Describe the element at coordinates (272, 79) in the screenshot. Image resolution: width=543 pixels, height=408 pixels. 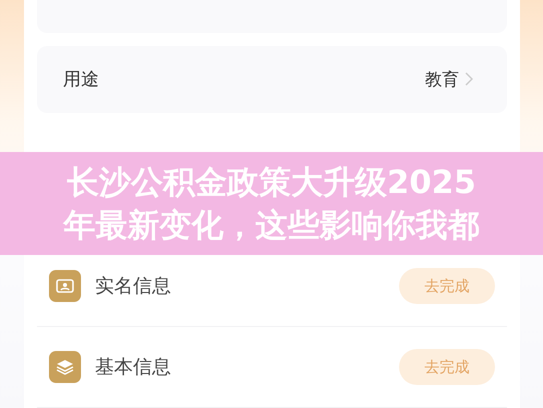
I see `detail-row: 用途 教育` at that location.